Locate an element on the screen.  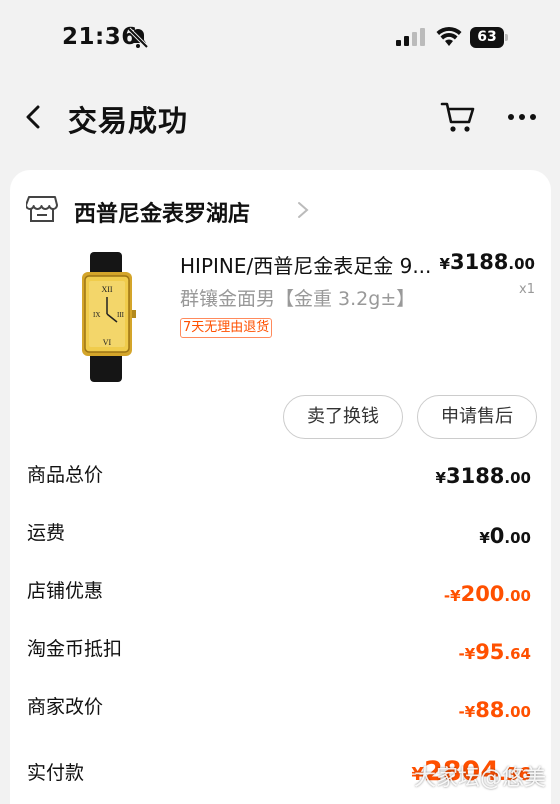
signal-icon is located at coordinates (410, 37).